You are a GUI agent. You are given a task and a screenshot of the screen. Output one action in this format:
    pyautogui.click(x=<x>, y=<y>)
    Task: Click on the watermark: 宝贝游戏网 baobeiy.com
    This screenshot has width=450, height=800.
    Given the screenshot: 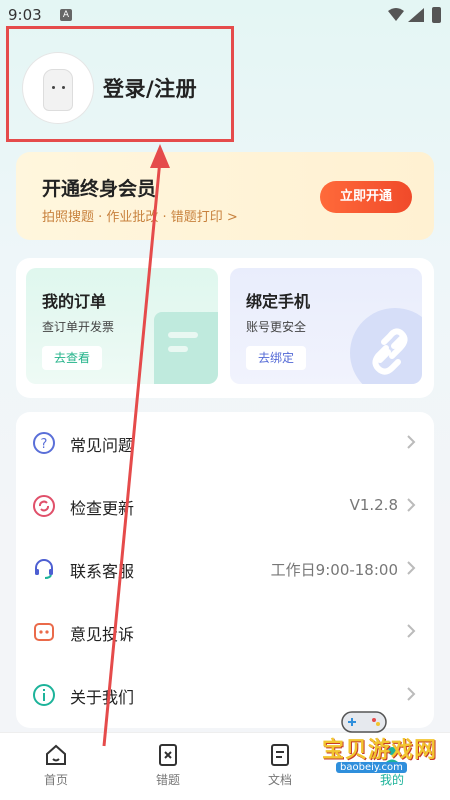 What is the action you would take?
    pyautogui.click(x=373, y=744)
    